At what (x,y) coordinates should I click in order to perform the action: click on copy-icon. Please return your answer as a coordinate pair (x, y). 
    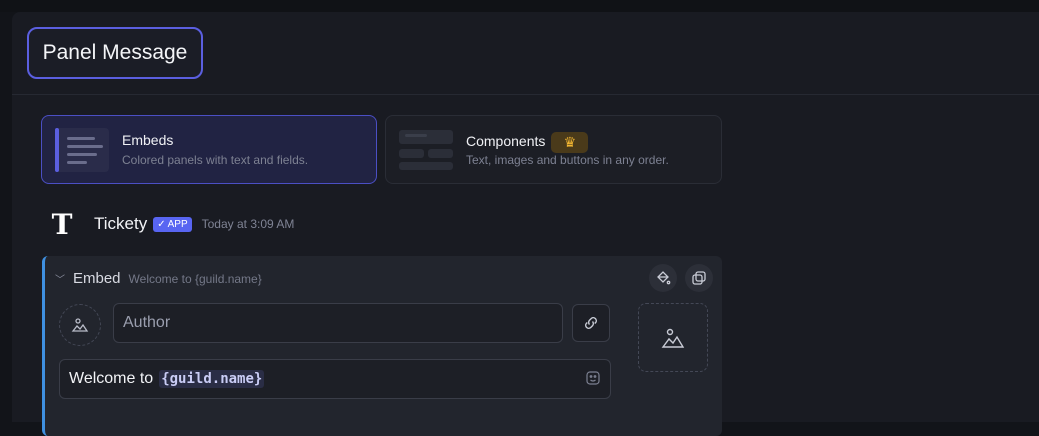
    Looking at the image, I should click on (699, 278).